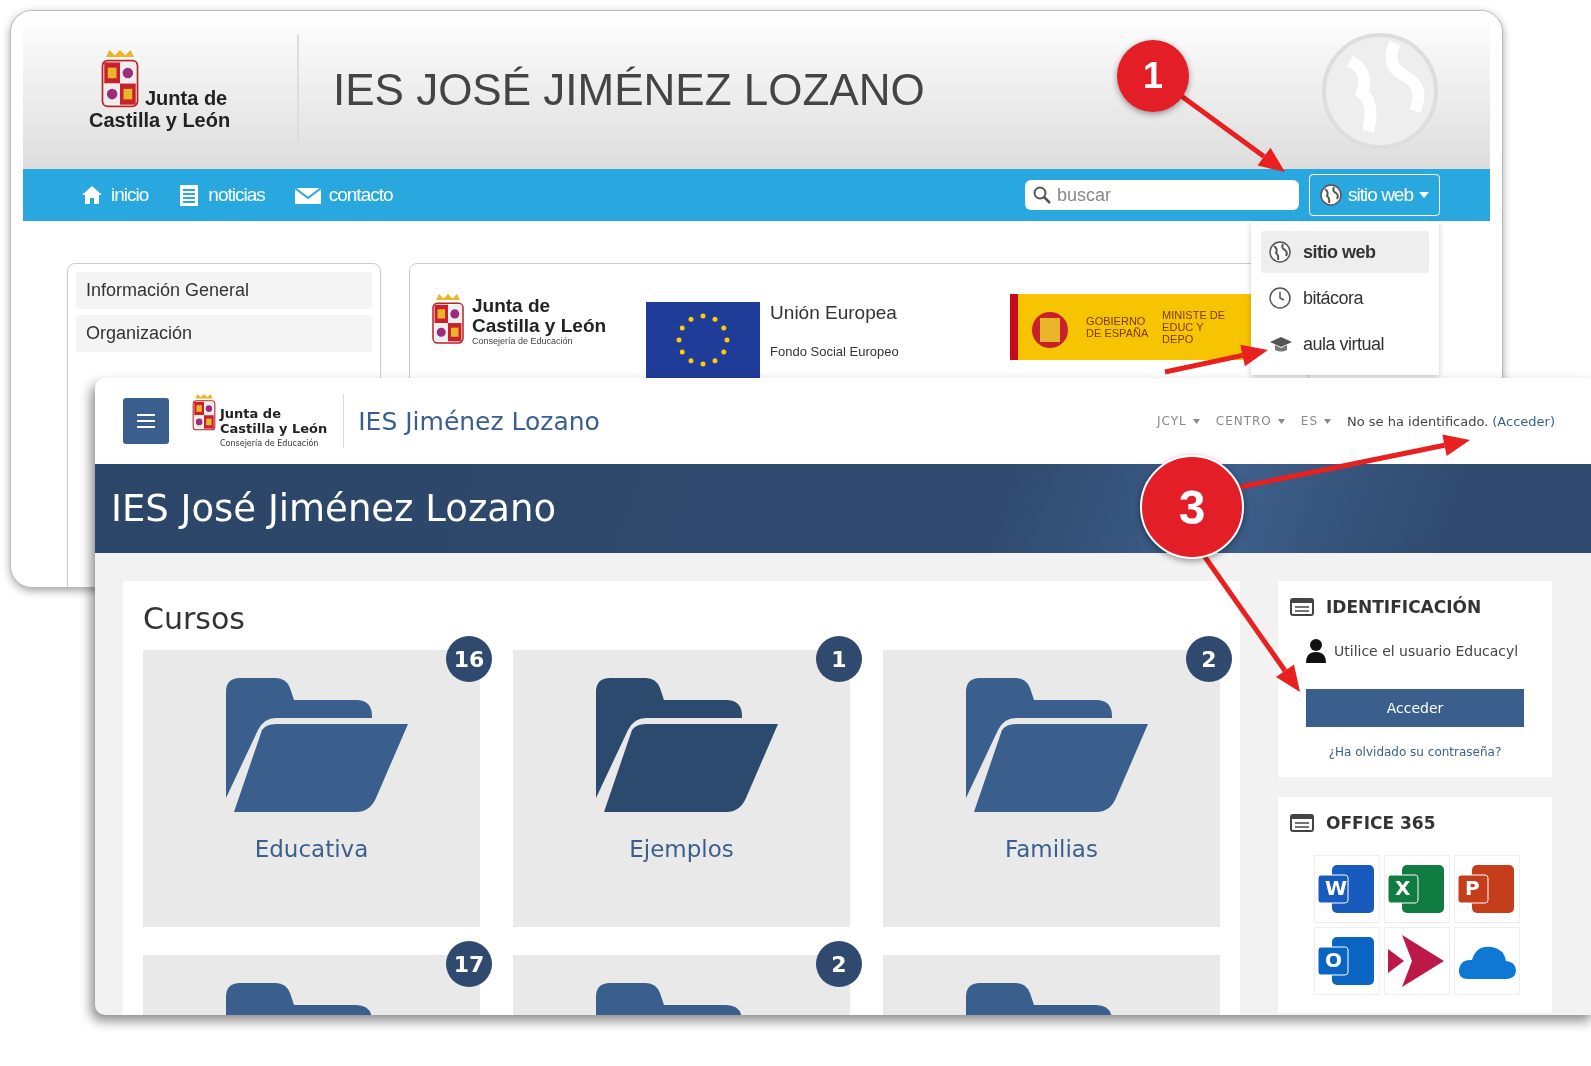  I want to click on search-field: buscar, so click(1162, 195).